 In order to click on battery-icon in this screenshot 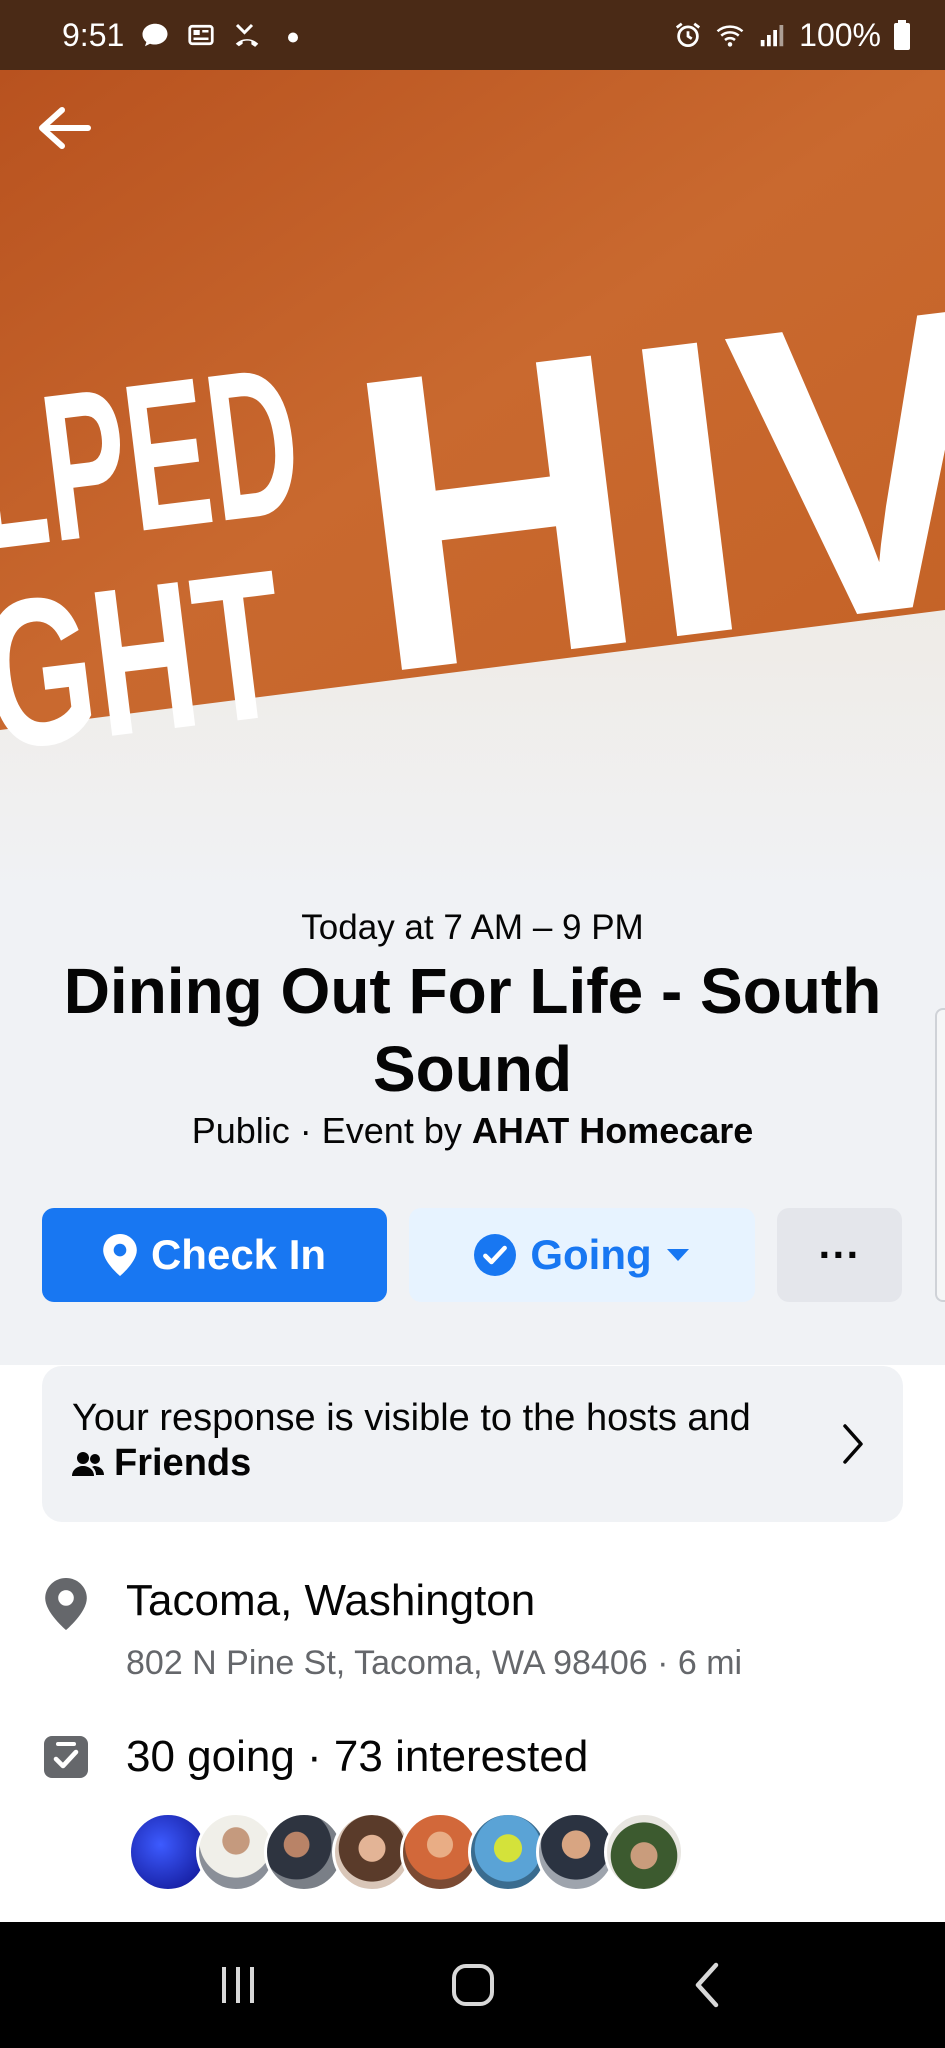, I will do `click(902, 35)`.